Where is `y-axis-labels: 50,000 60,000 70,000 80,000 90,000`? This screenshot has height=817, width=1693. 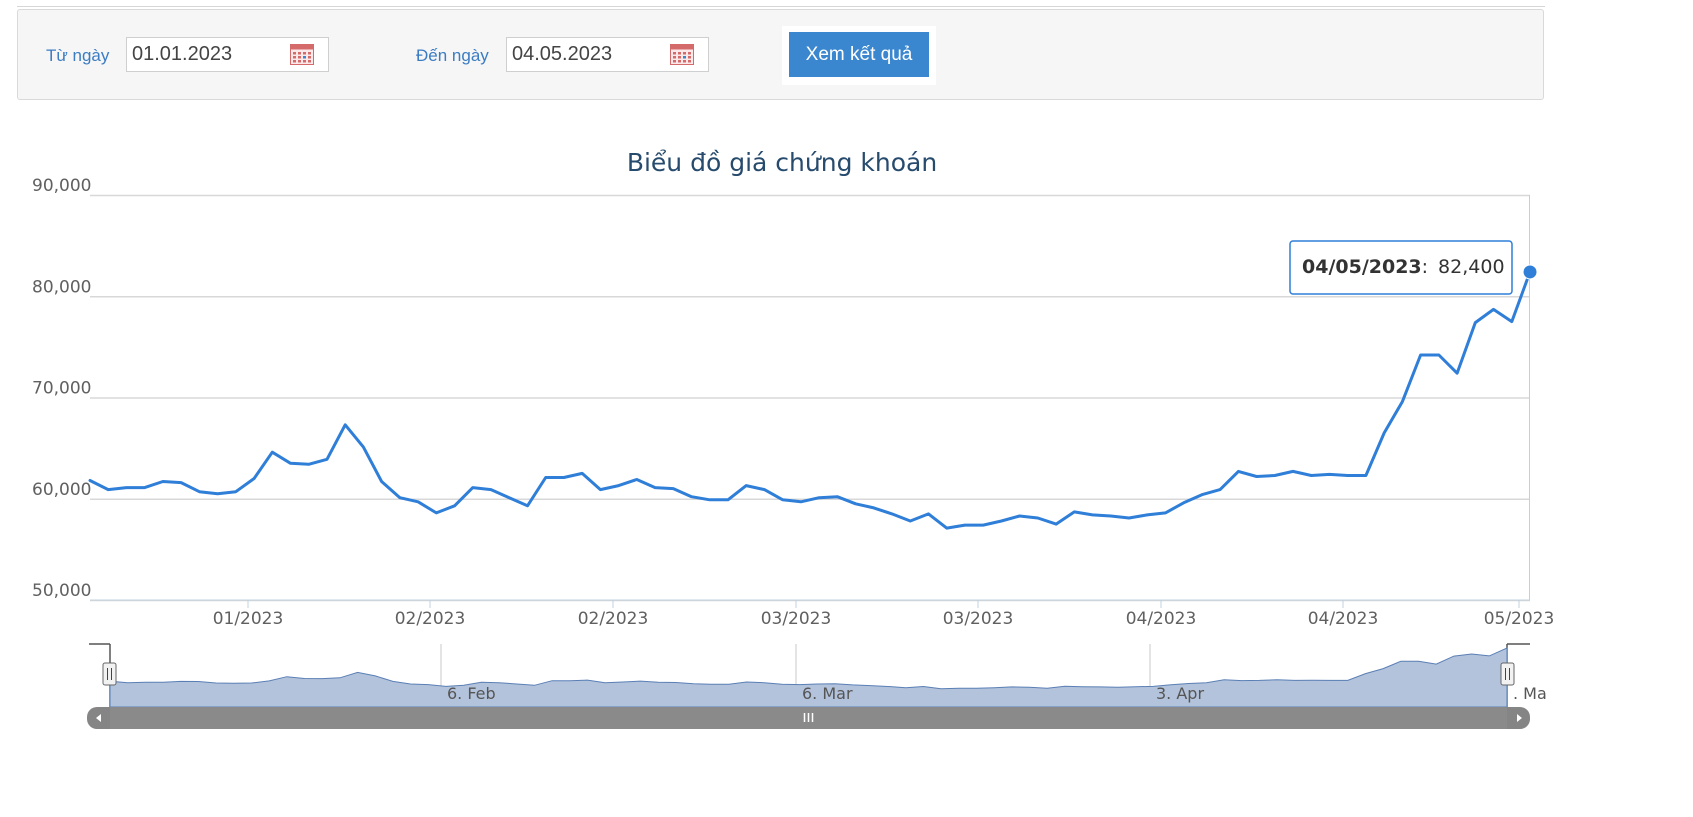 y-axis-labels: 50,000 60,000 70,000 80,000 90,000 is located at coordinates (61, 388).